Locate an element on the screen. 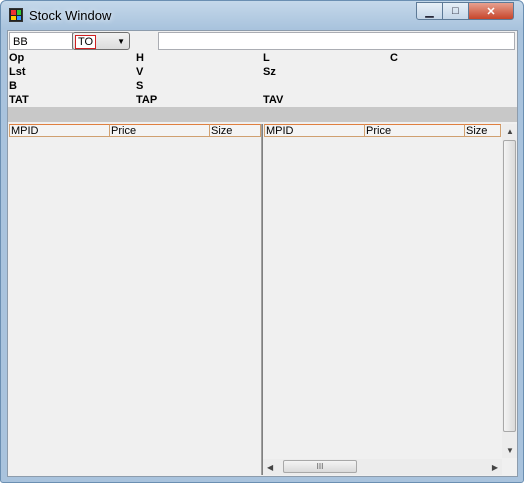  close-button: ✕ is located at coordinates (491, 11).